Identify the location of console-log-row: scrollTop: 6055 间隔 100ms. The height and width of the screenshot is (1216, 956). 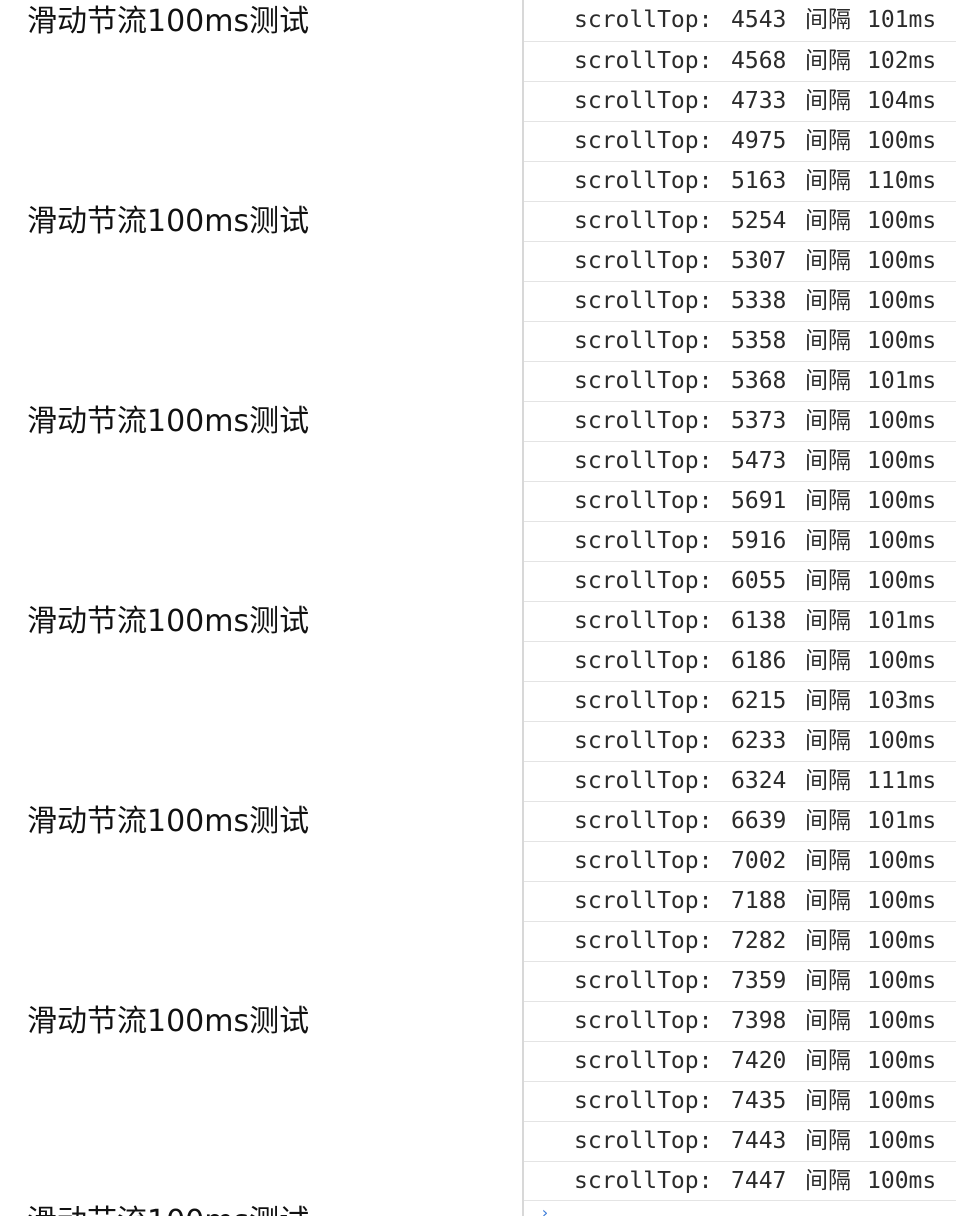
(740, 581).